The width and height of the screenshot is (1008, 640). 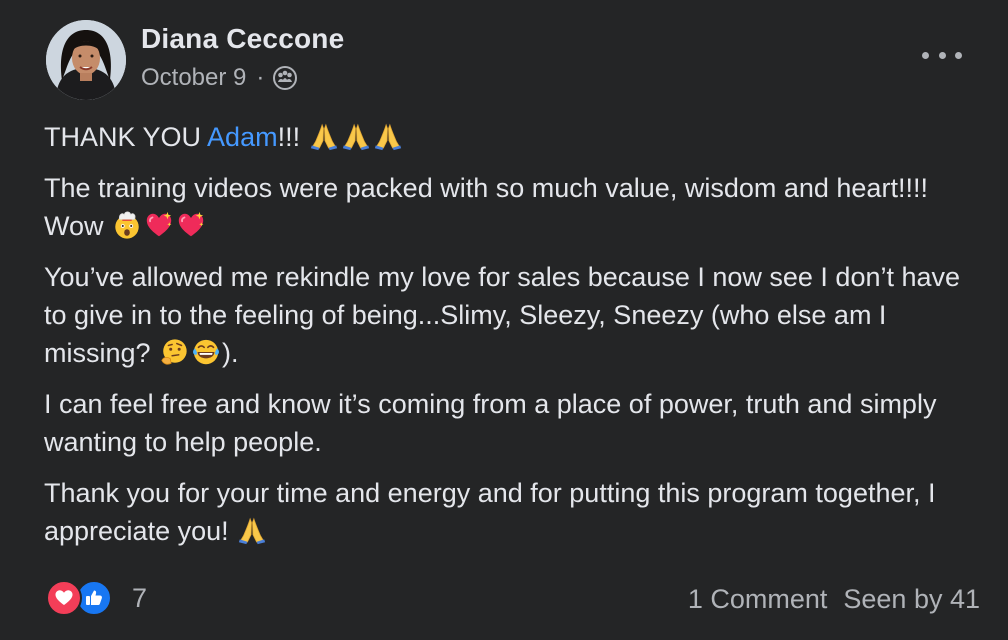 I want to click on text: THANK YOU, so click(x=126, y=137).